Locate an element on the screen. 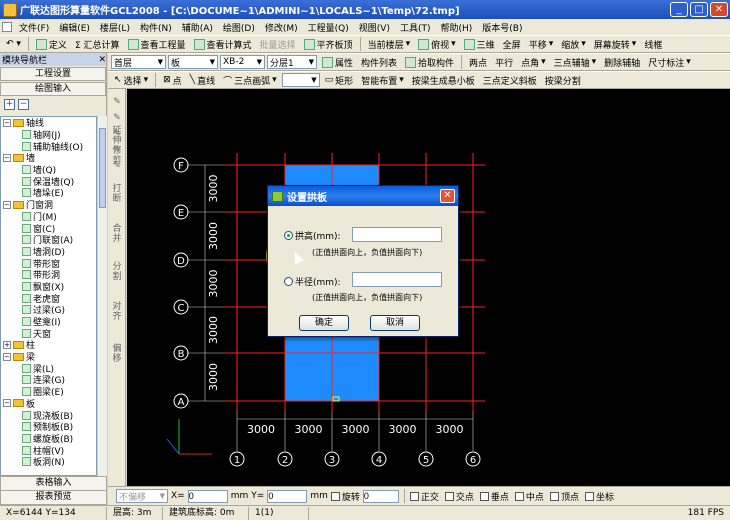  tree-item: 老虎窗 is located at coordinates (48, 298).